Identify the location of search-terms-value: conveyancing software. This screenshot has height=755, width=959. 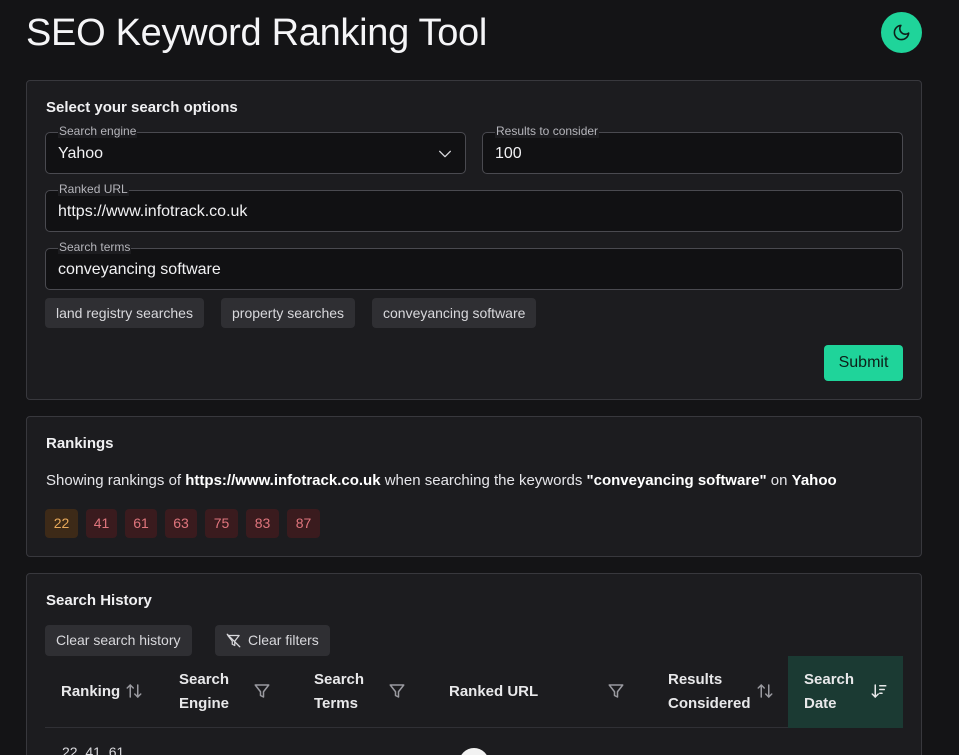
(139, 269).